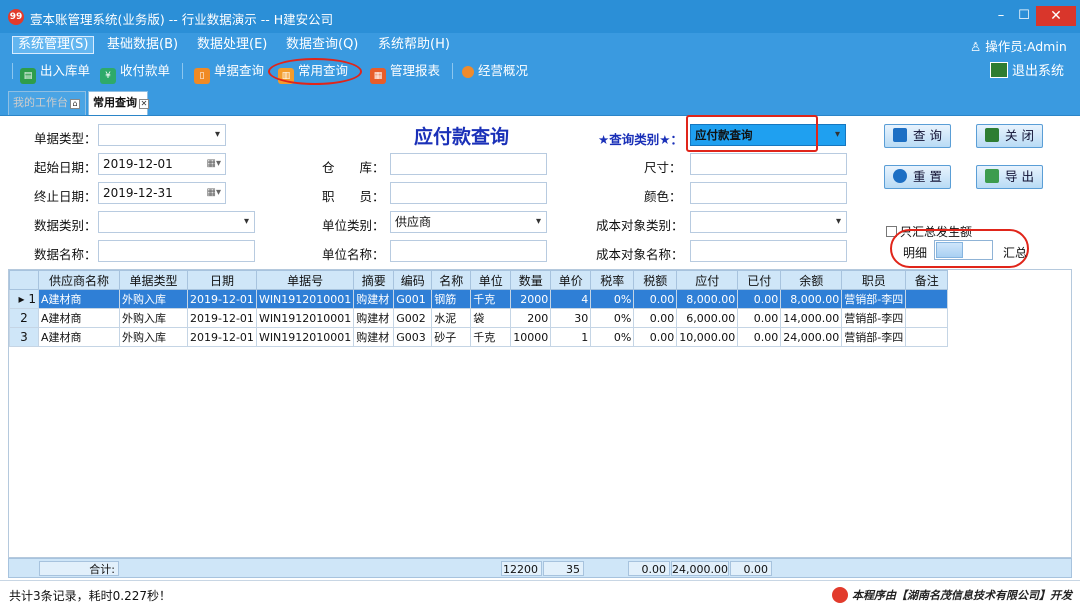  Describe the element at coordinates (413, 337) in the screenshot. I see `table-cell: G003` at that location.